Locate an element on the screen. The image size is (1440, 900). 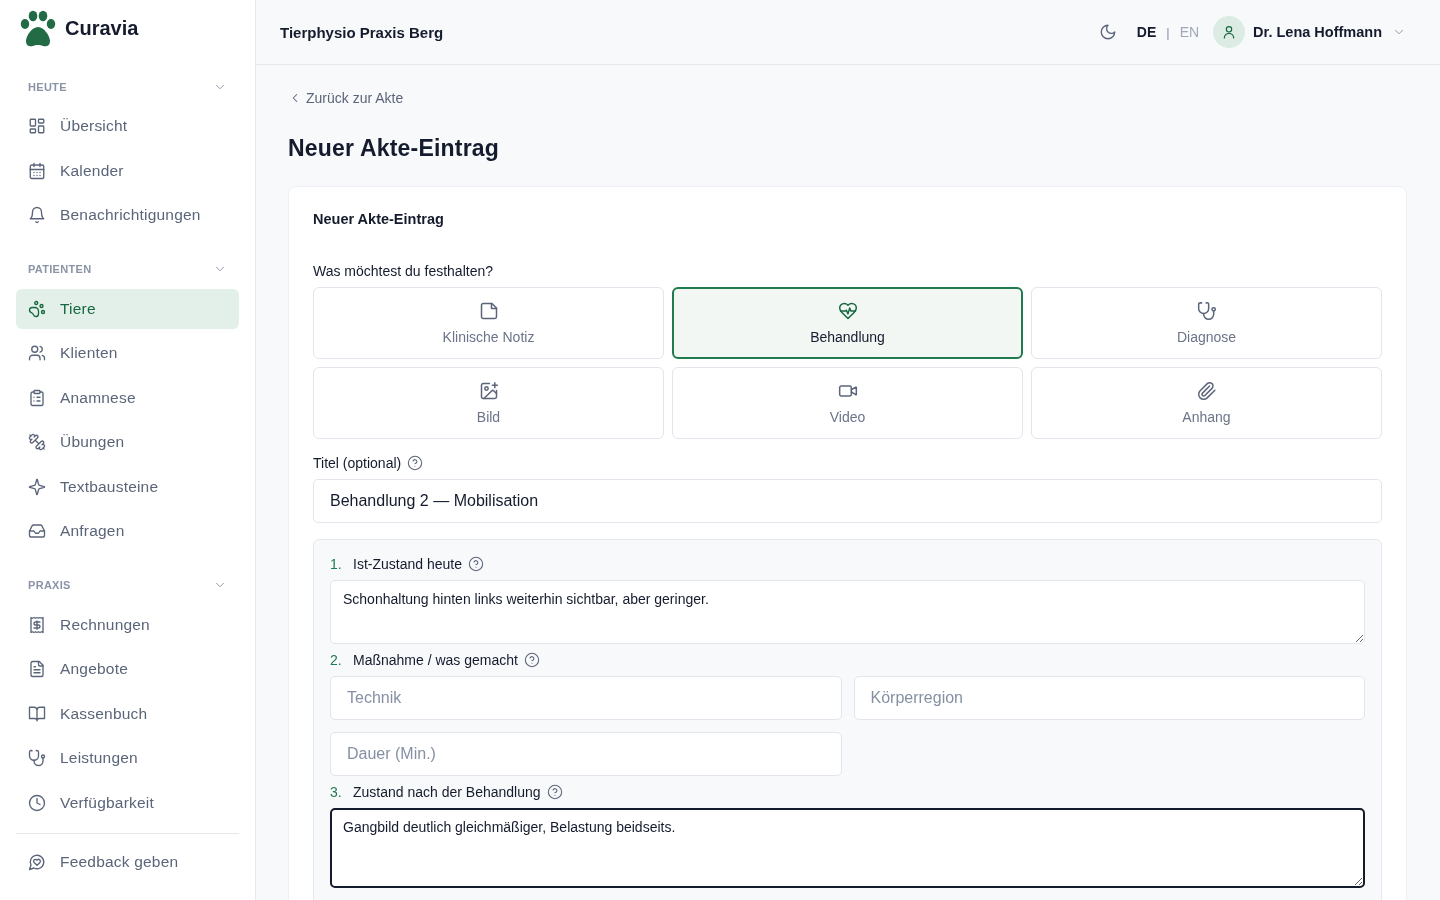
moon-icon is located at coordinates (1107, 32).